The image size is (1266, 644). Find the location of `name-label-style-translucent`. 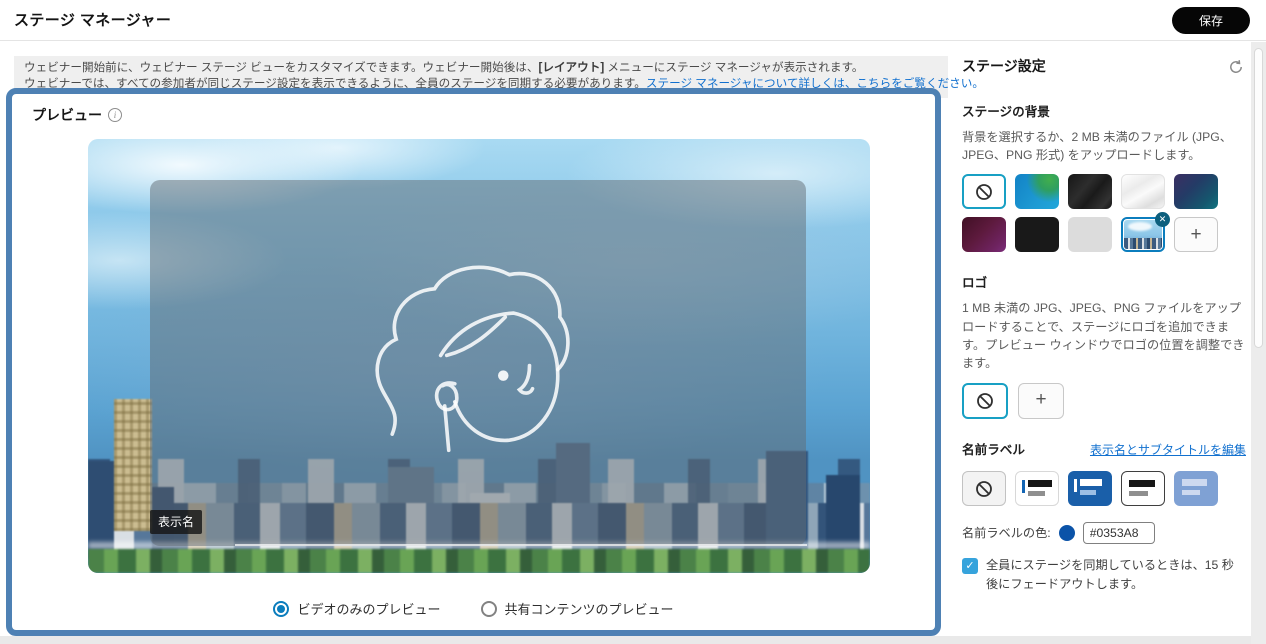

name-label-style-translucent is located at coordinates (1196, 489).